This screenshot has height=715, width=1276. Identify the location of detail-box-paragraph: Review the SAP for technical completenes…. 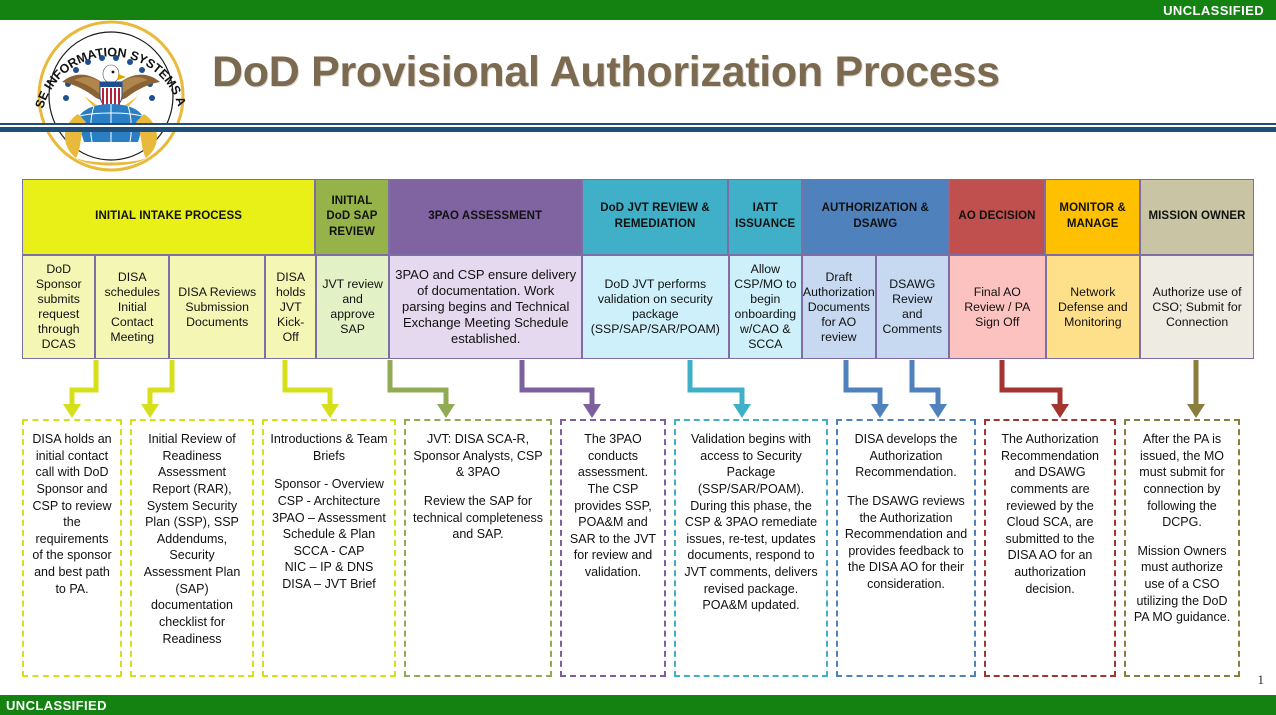
(478, 517).